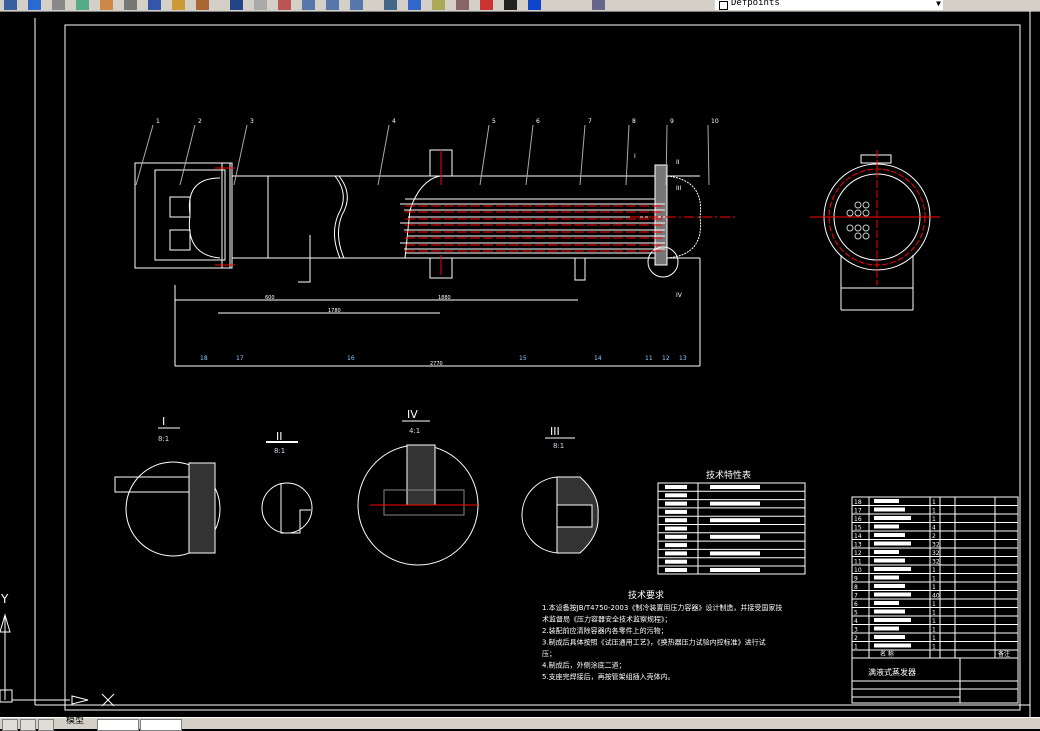 The image size is (1040, 731). Describe the element at coordinates (672, 121) in the screenshot. I see `part-balloon: 9` at that location.